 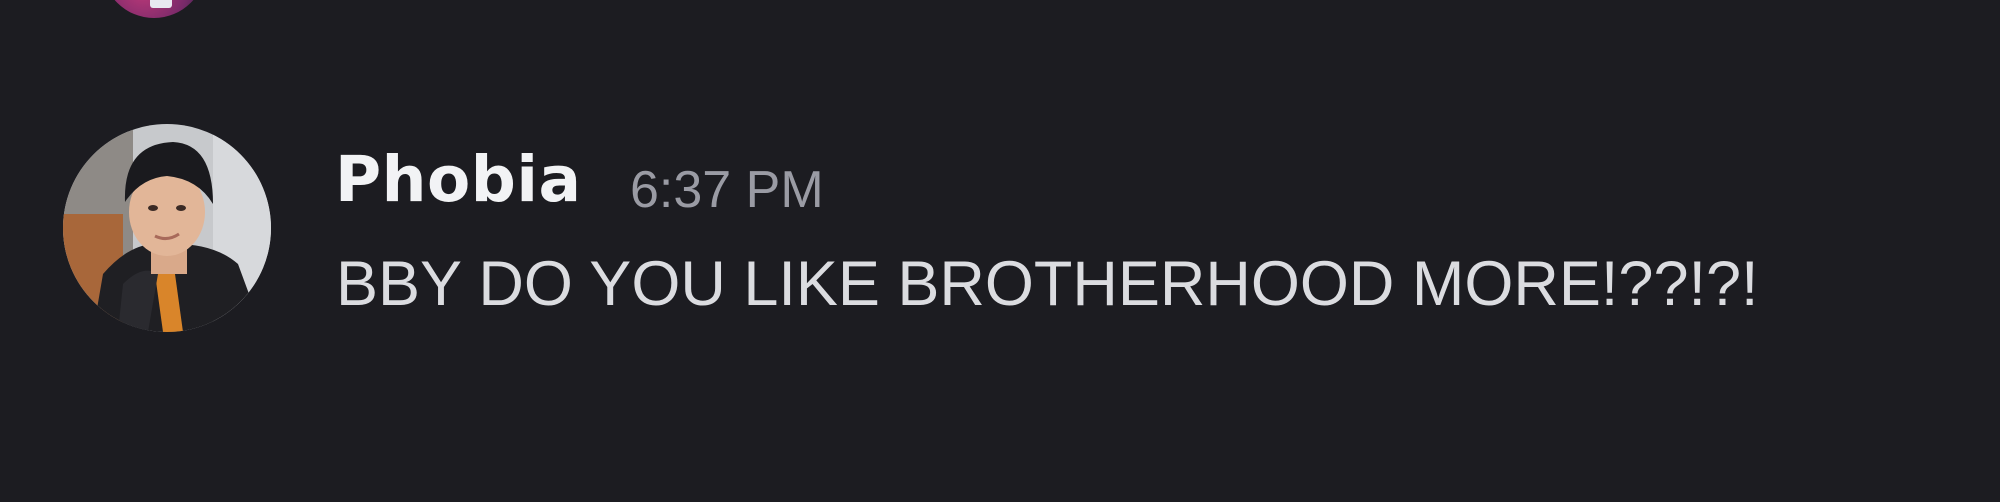 I want to click on message-timestamp: 6:37 PM, so click(x=727, y=190).